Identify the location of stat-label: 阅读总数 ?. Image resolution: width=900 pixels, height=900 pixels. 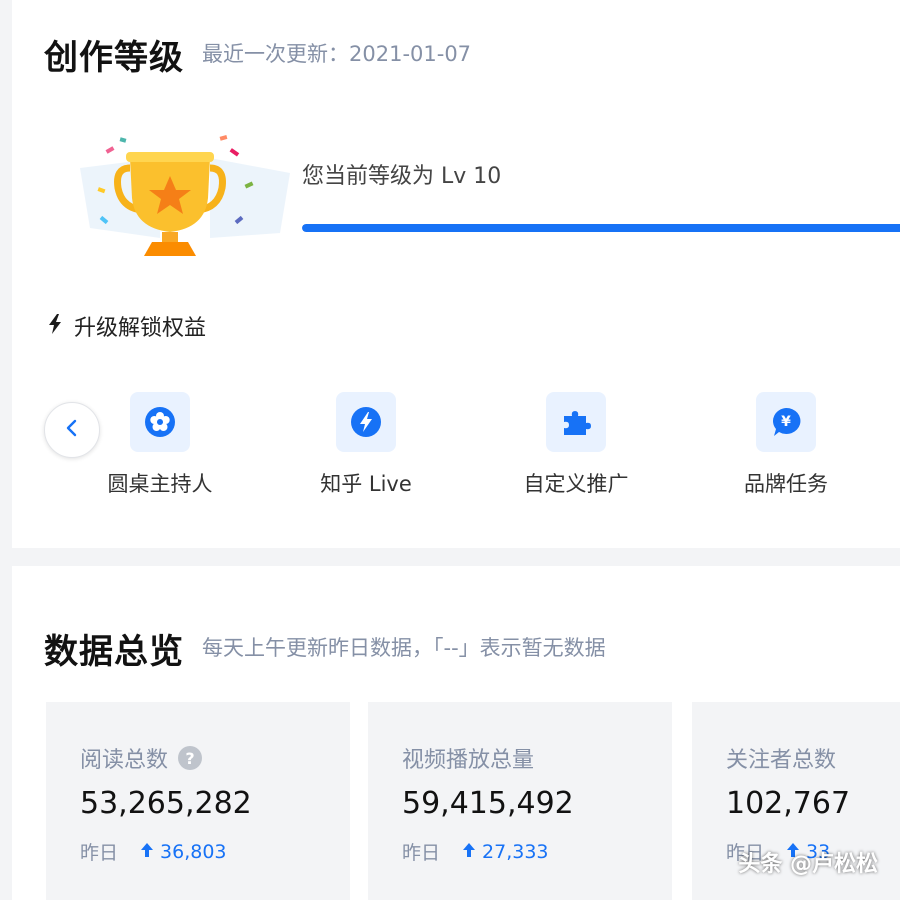
(141, 758).